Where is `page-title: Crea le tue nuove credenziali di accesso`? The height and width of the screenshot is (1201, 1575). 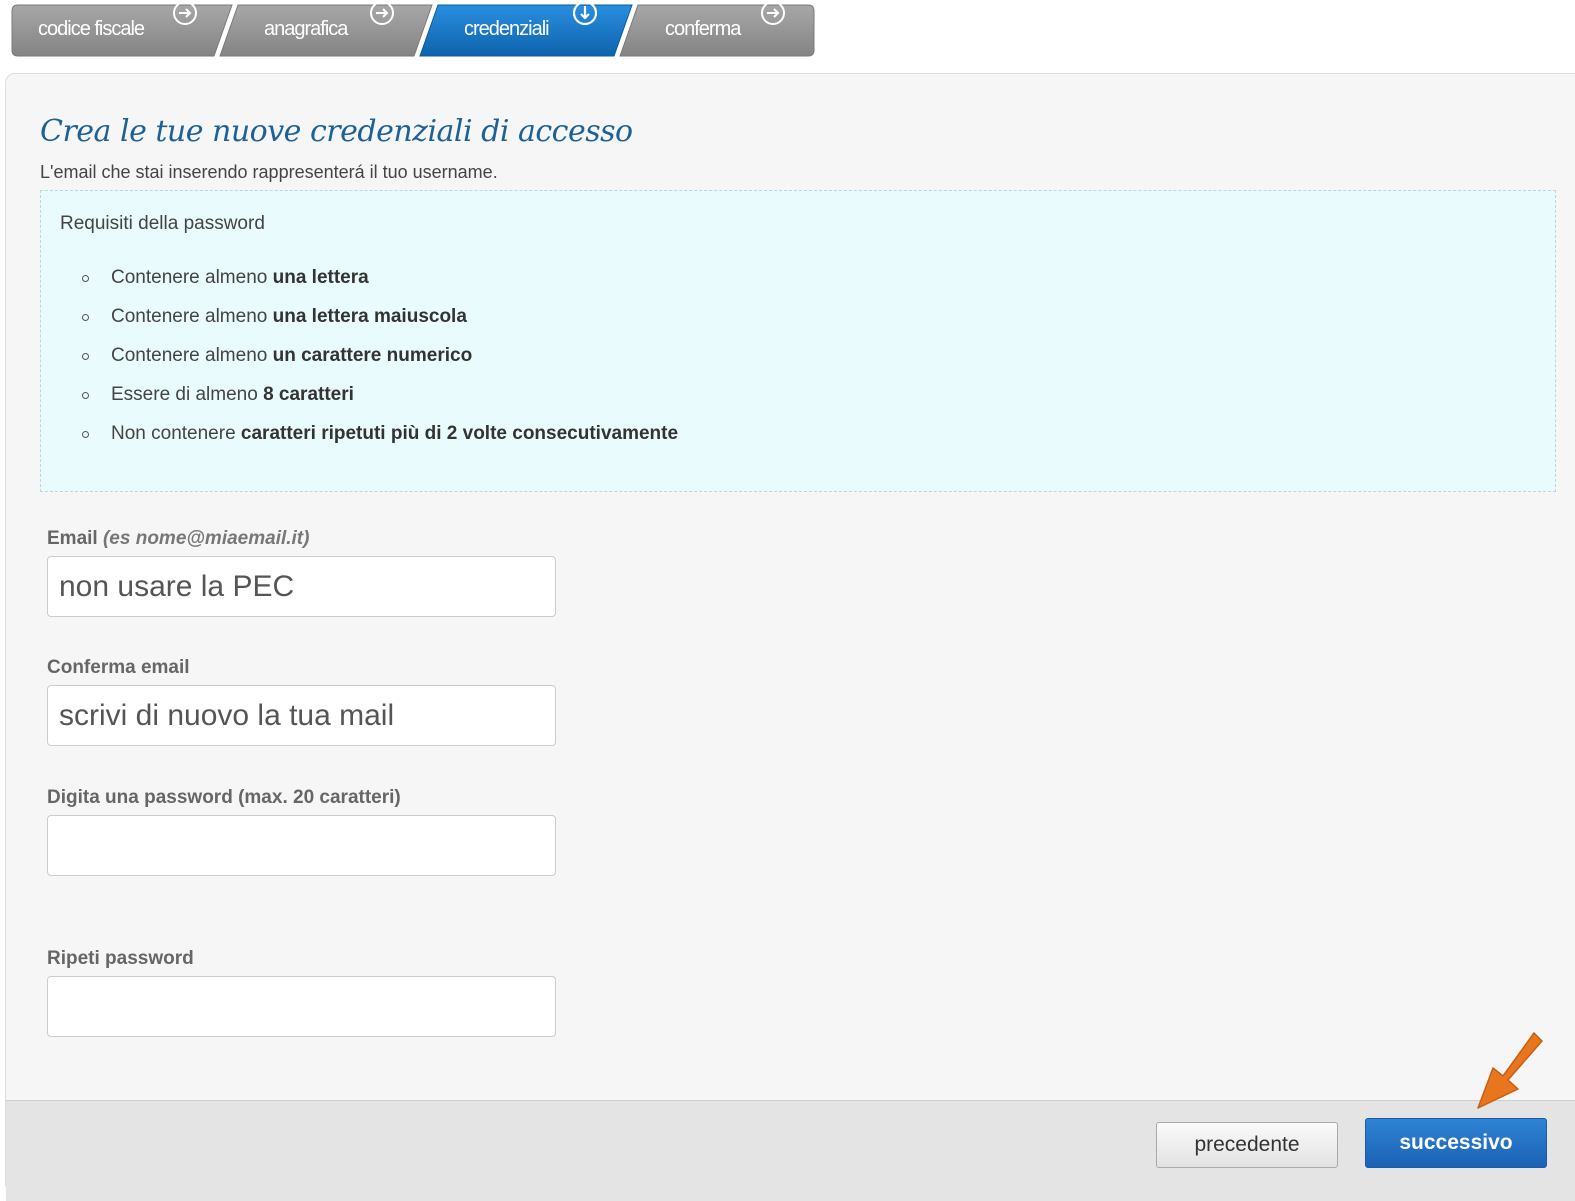
page-title: Crea le tue nuove credenziali di accesso is located at coordinates (336, 131).